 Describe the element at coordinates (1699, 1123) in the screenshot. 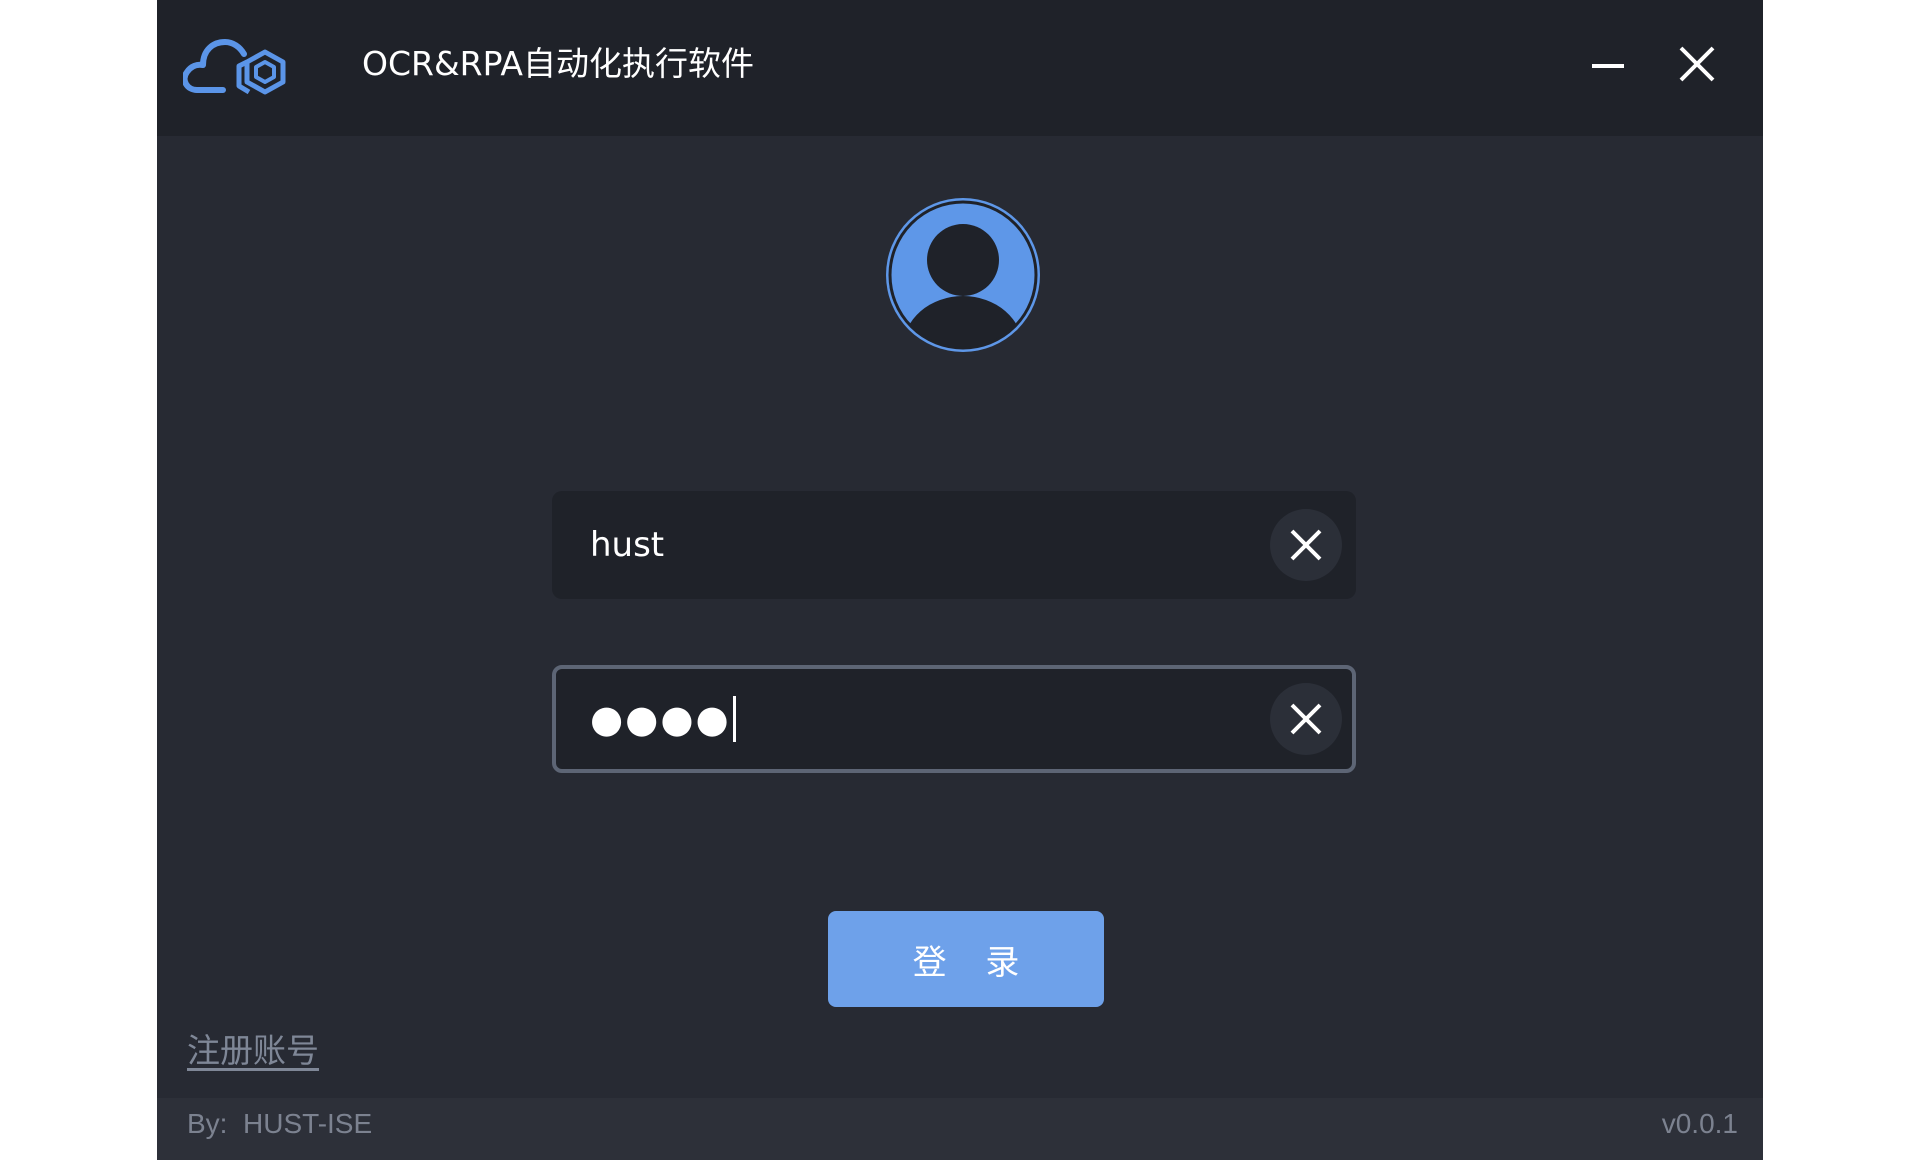

I see `version-label: v0.0.1` at that location.